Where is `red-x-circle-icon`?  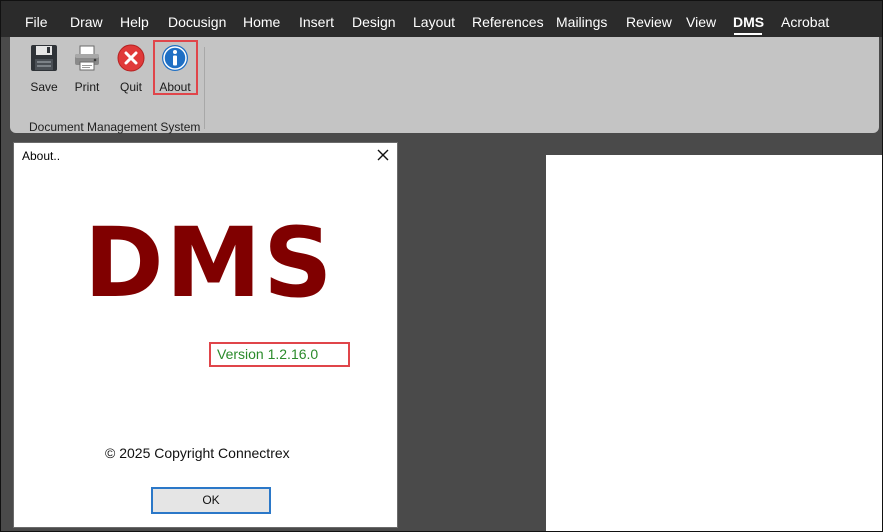
red-x-circle-icon is located at coordinates (131, 58).